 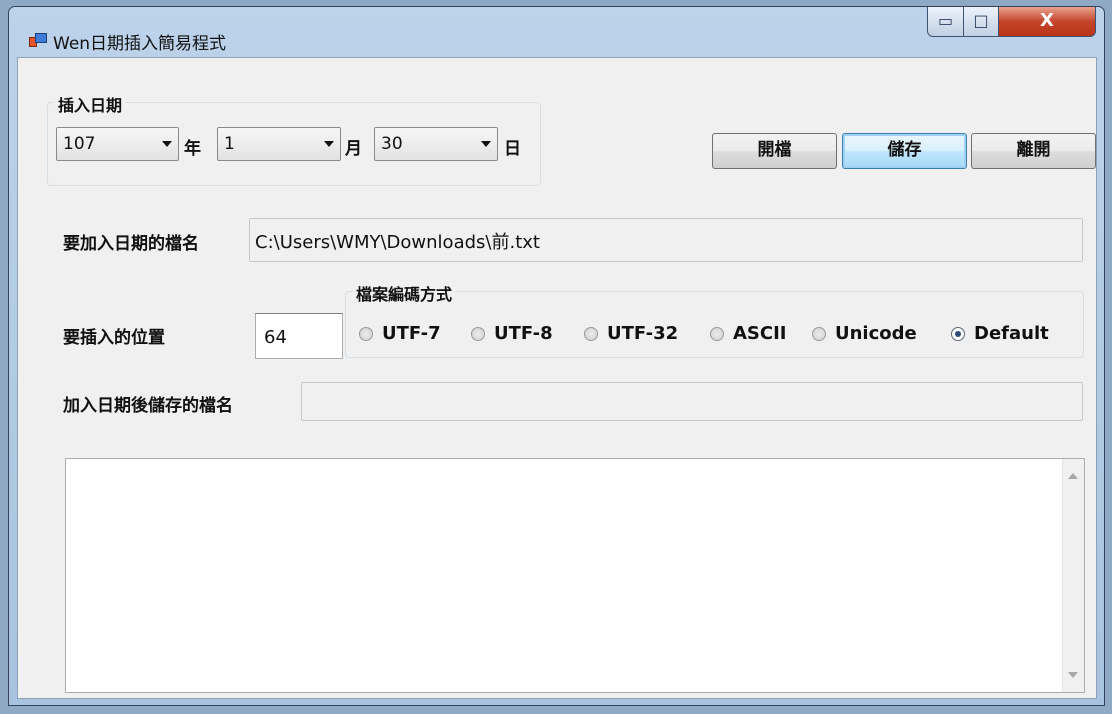 What do you see at coordinates (958, 334) in the screenshot?
I see `radio-selected-icon` at bounding box center [958, 334].